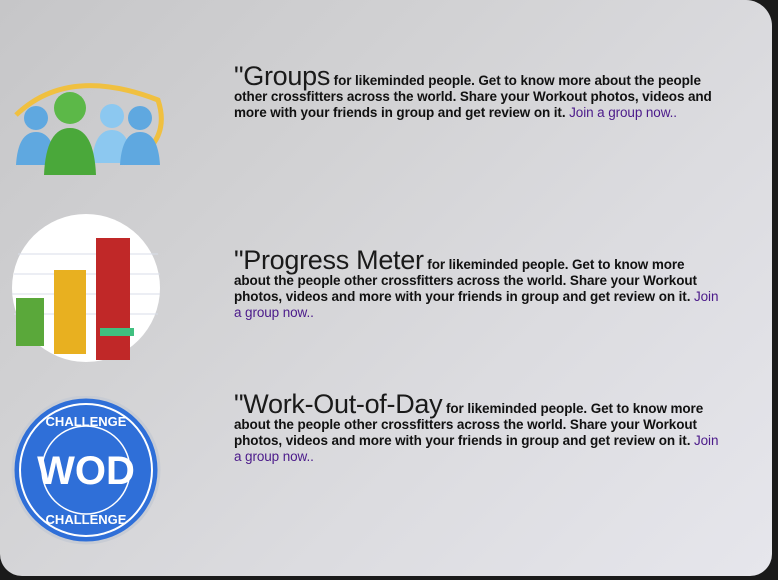  What do you see at coordinates (86, 421) in the screenshot?
I see `badge-top-text: CHALLENGE` at bounding box center [86, 421].